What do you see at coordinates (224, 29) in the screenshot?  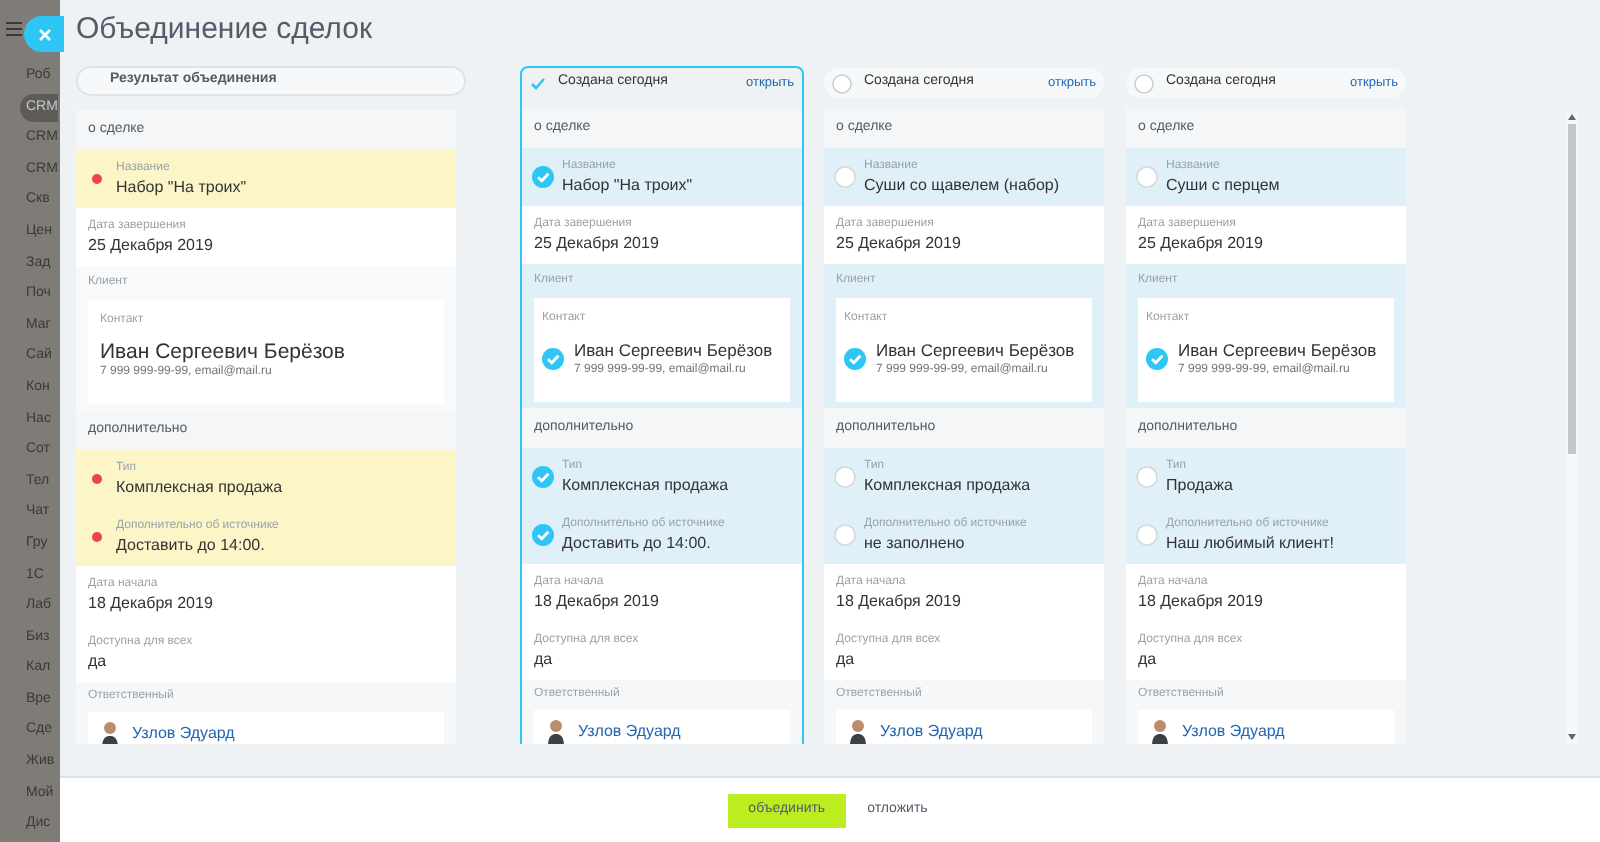 I see `dialog-title: Объединение сделок` at bounding box center [224, 29].